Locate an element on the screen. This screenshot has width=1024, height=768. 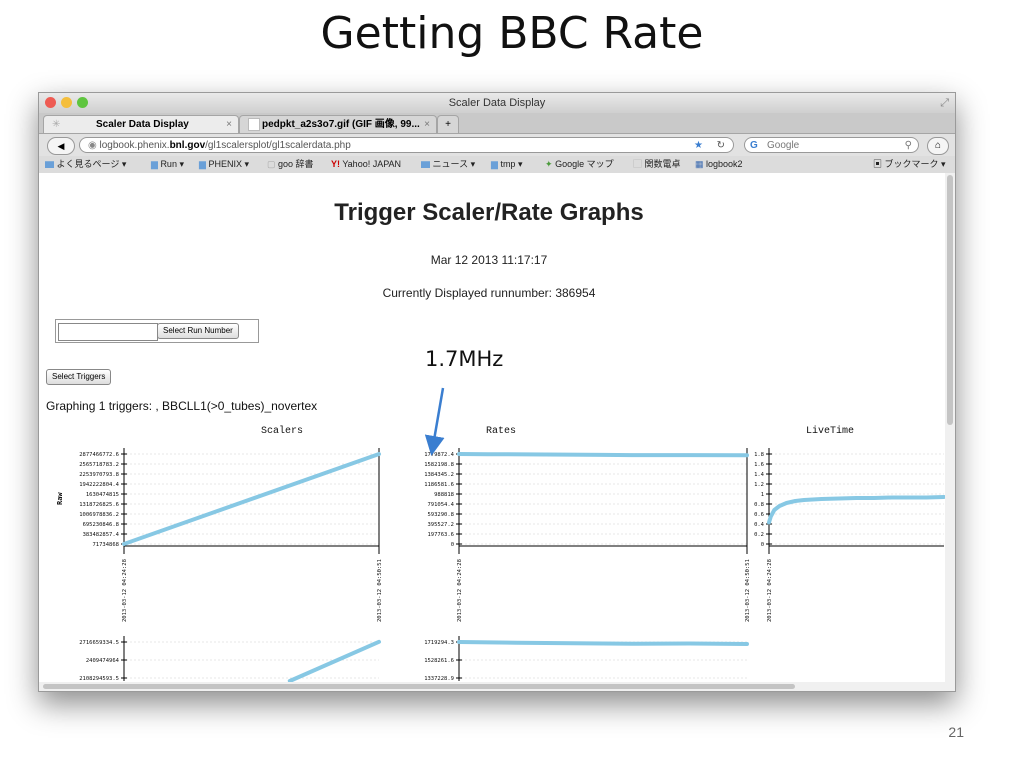
annotation-arrow is located at coordinates (434, 421).